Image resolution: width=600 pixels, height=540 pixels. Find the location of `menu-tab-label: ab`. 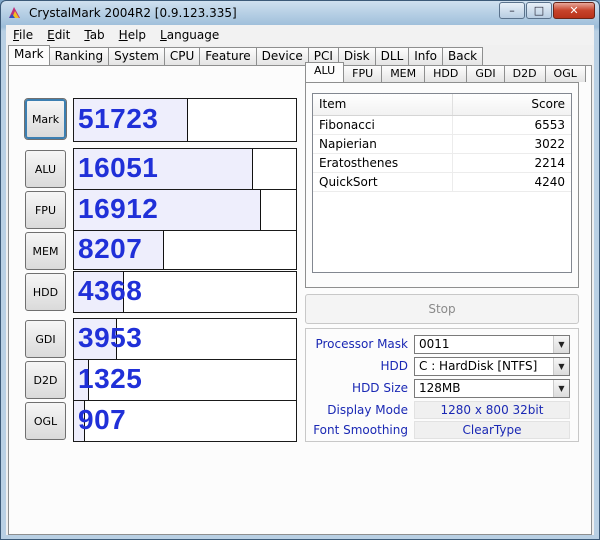

menu-tab-label: ab is located at coordinates (97, 35).